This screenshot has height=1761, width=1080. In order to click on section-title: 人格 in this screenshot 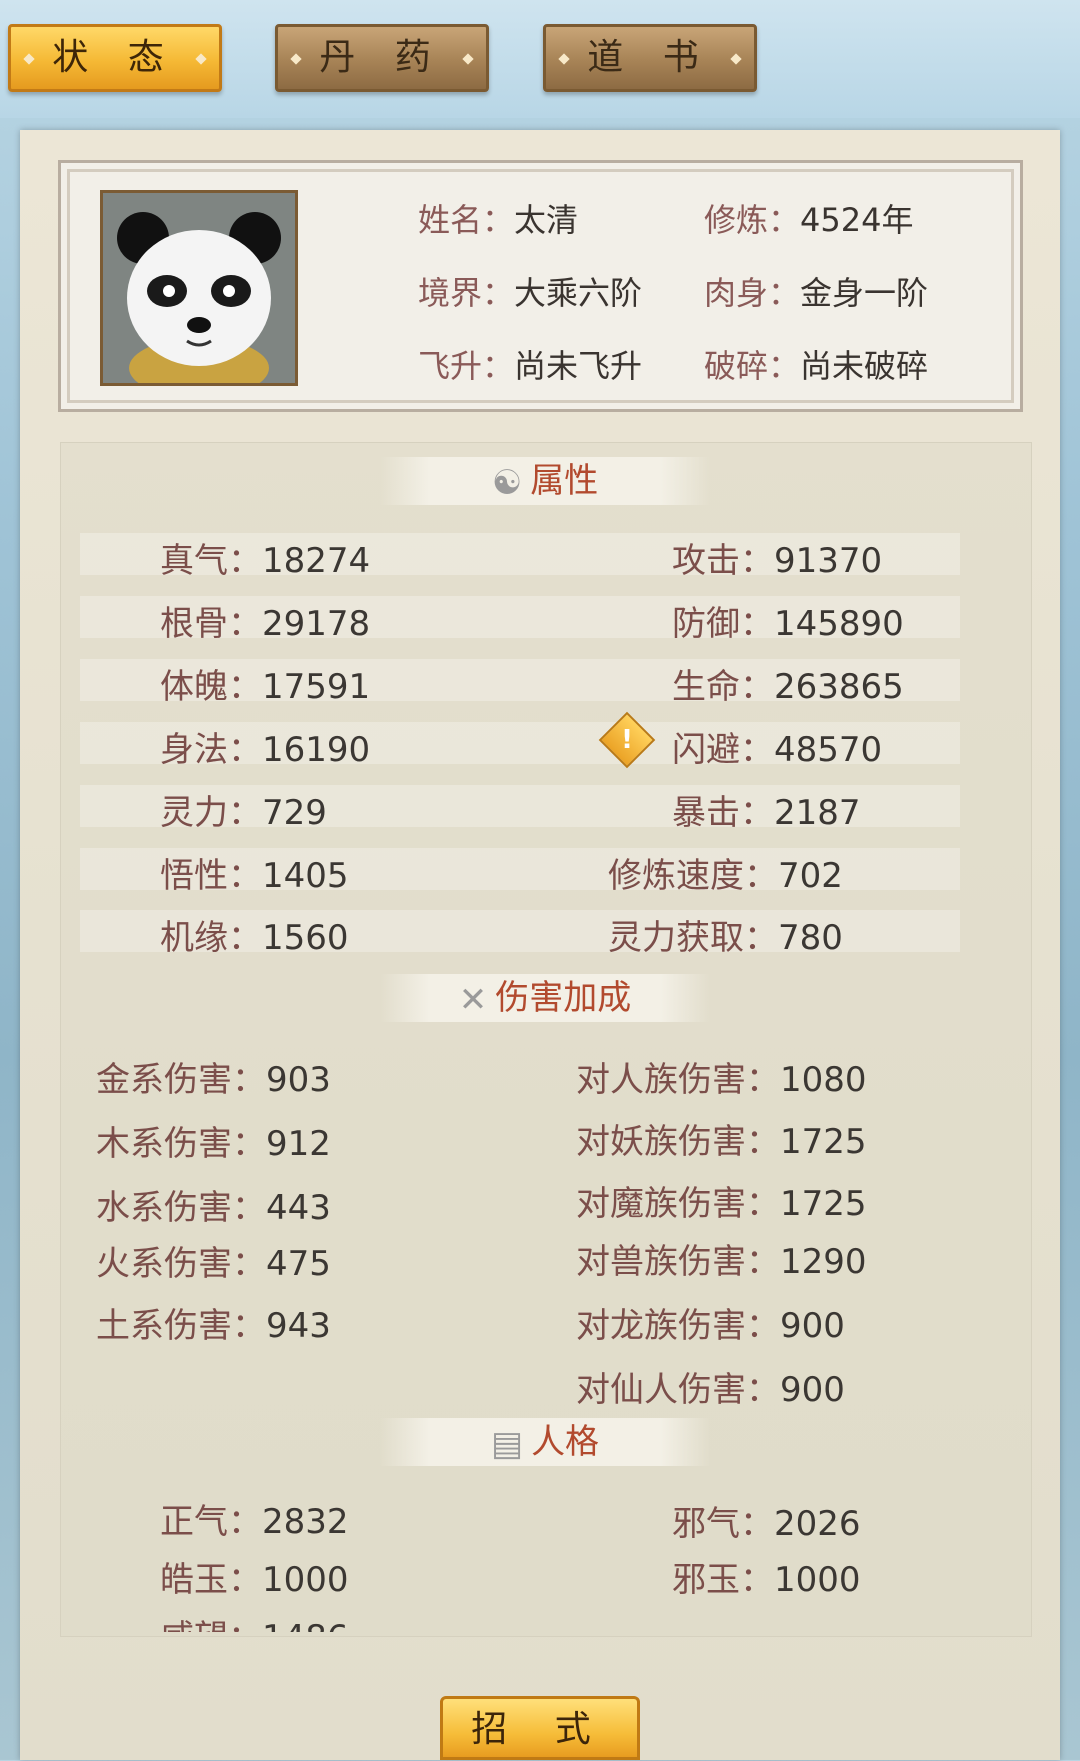, I will do `click(565, 1442)`.